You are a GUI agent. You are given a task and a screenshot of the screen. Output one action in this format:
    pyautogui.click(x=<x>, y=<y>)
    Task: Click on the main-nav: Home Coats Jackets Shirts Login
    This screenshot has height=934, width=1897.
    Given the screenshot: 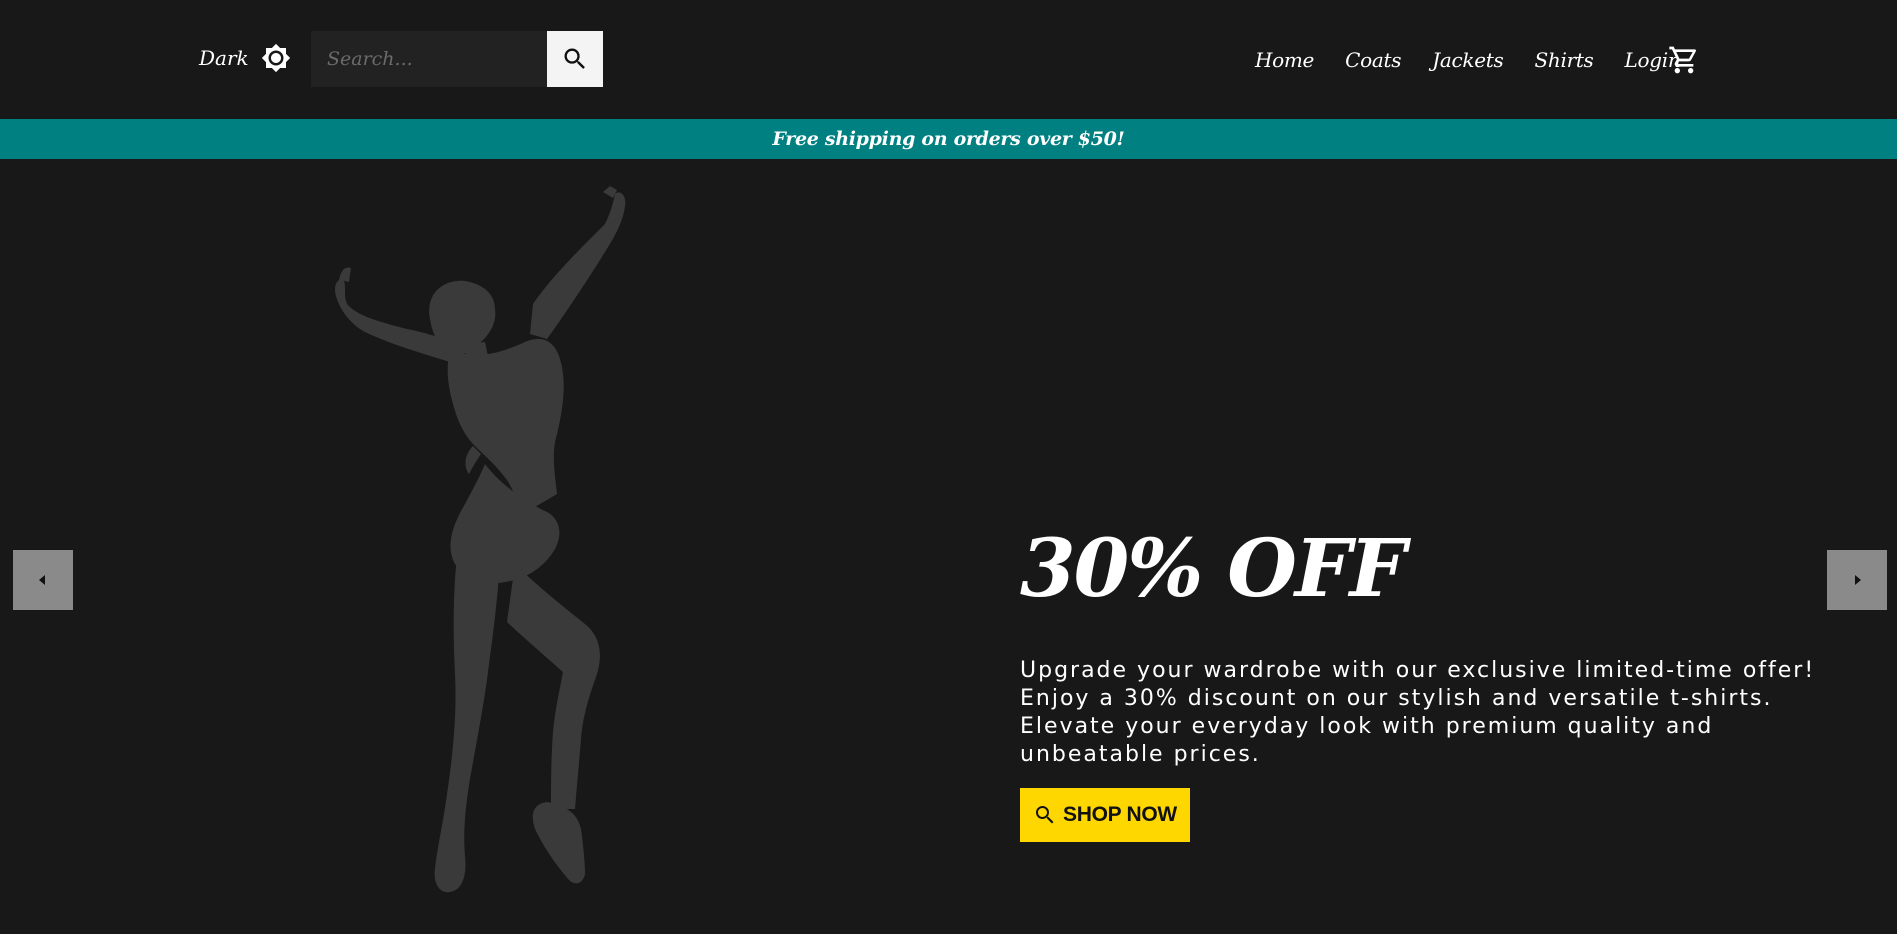 What is the action you would take?
    pyautogui.click(x=1483, y=60)
    